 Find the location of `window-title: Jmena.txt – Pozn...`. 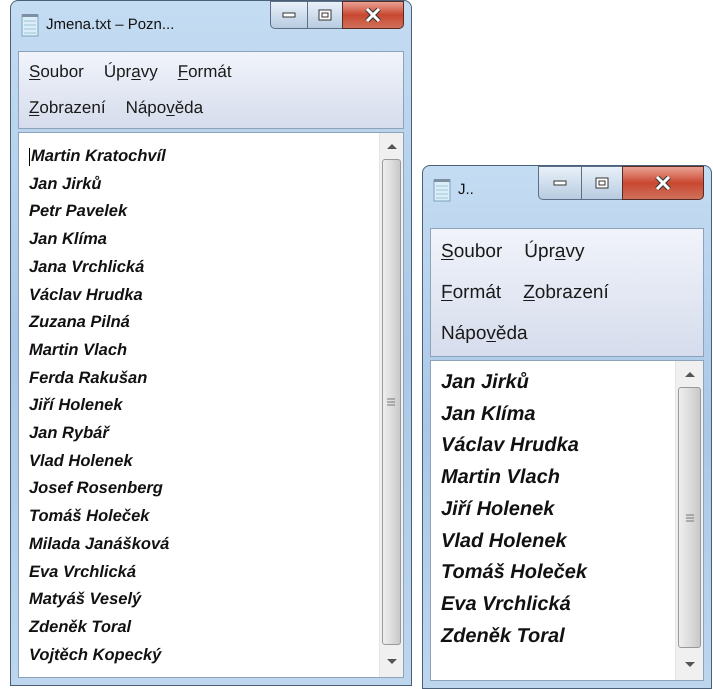

window-title: Jmena.txt – Pozn... is located at coordinates (110, 24).